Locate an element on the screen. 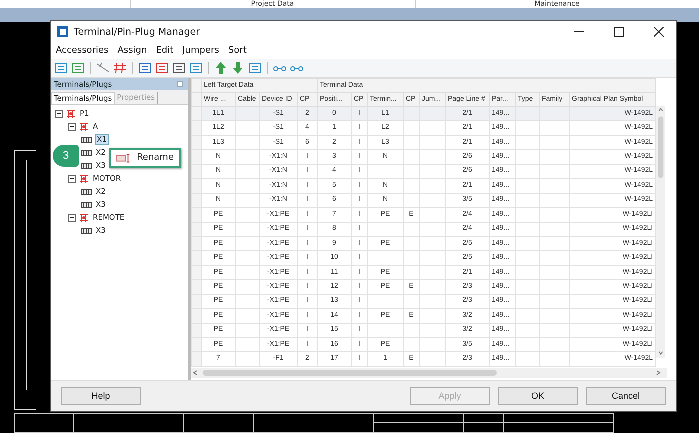 The width and height of the screenshot is (699, 433). menu-item: Sort is located at coordinates (237, 51).